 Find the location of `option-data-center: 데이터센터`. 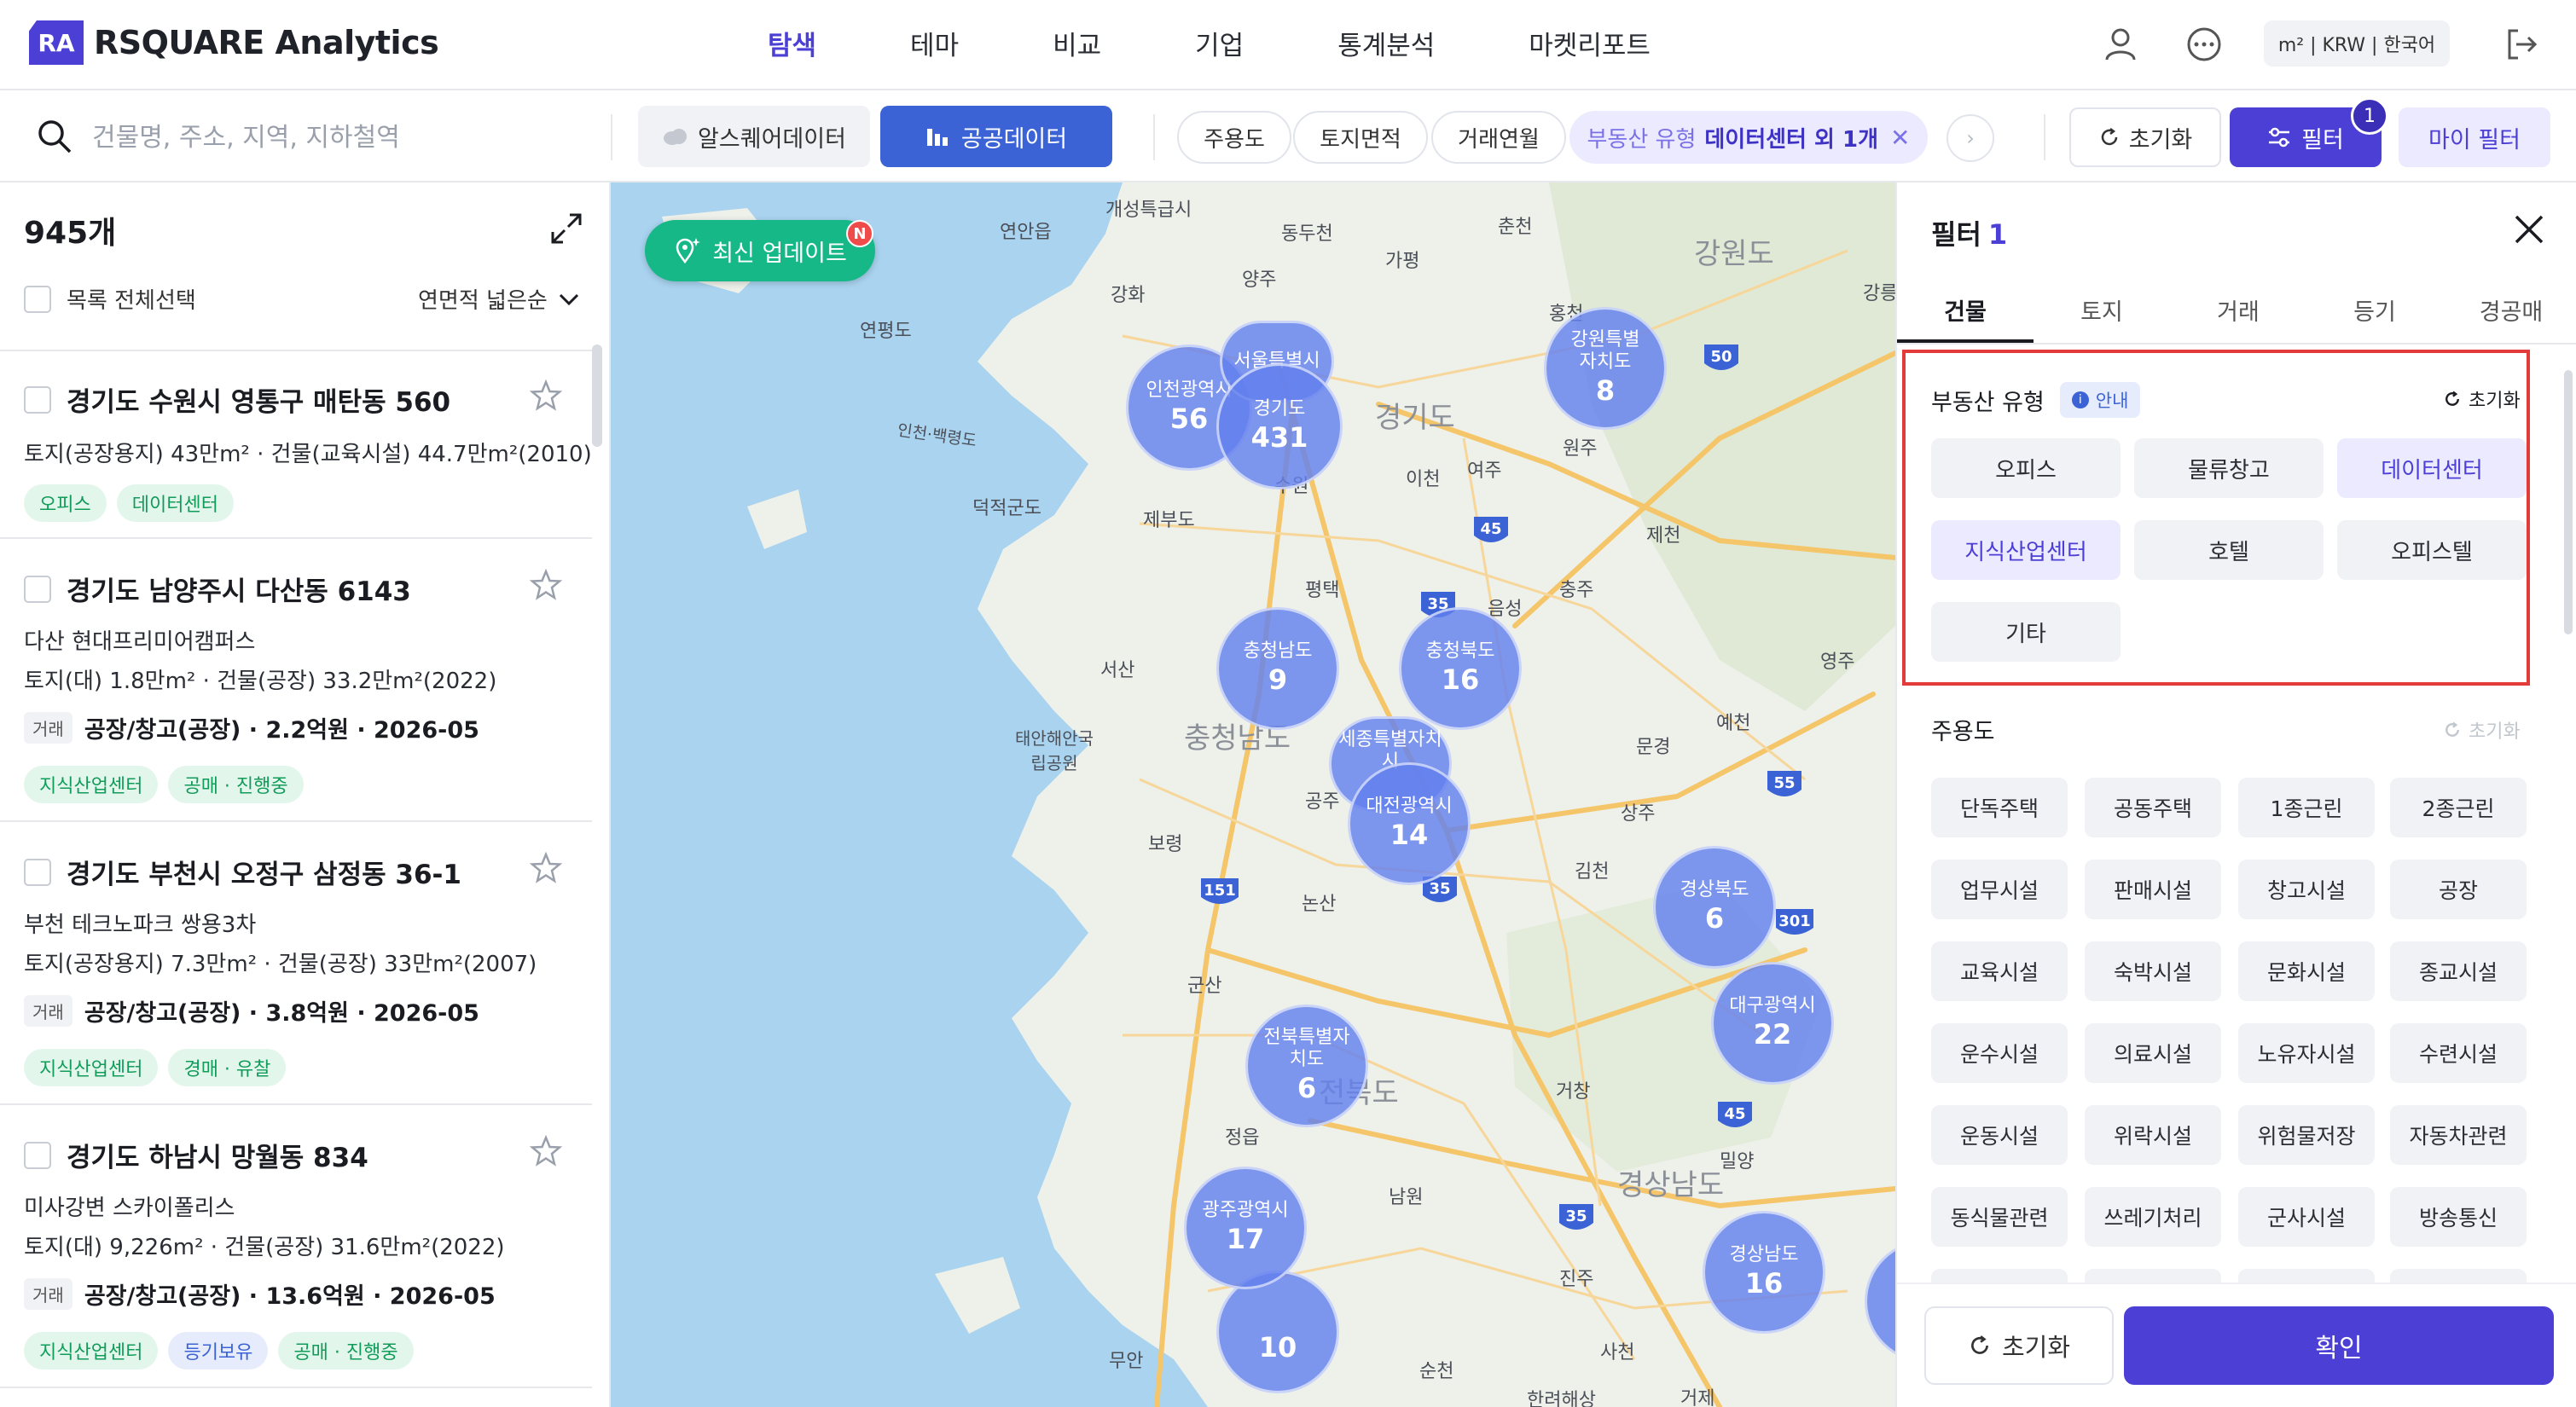

option-data-center: 데이터센터 is located at coordinates (2432, 468).